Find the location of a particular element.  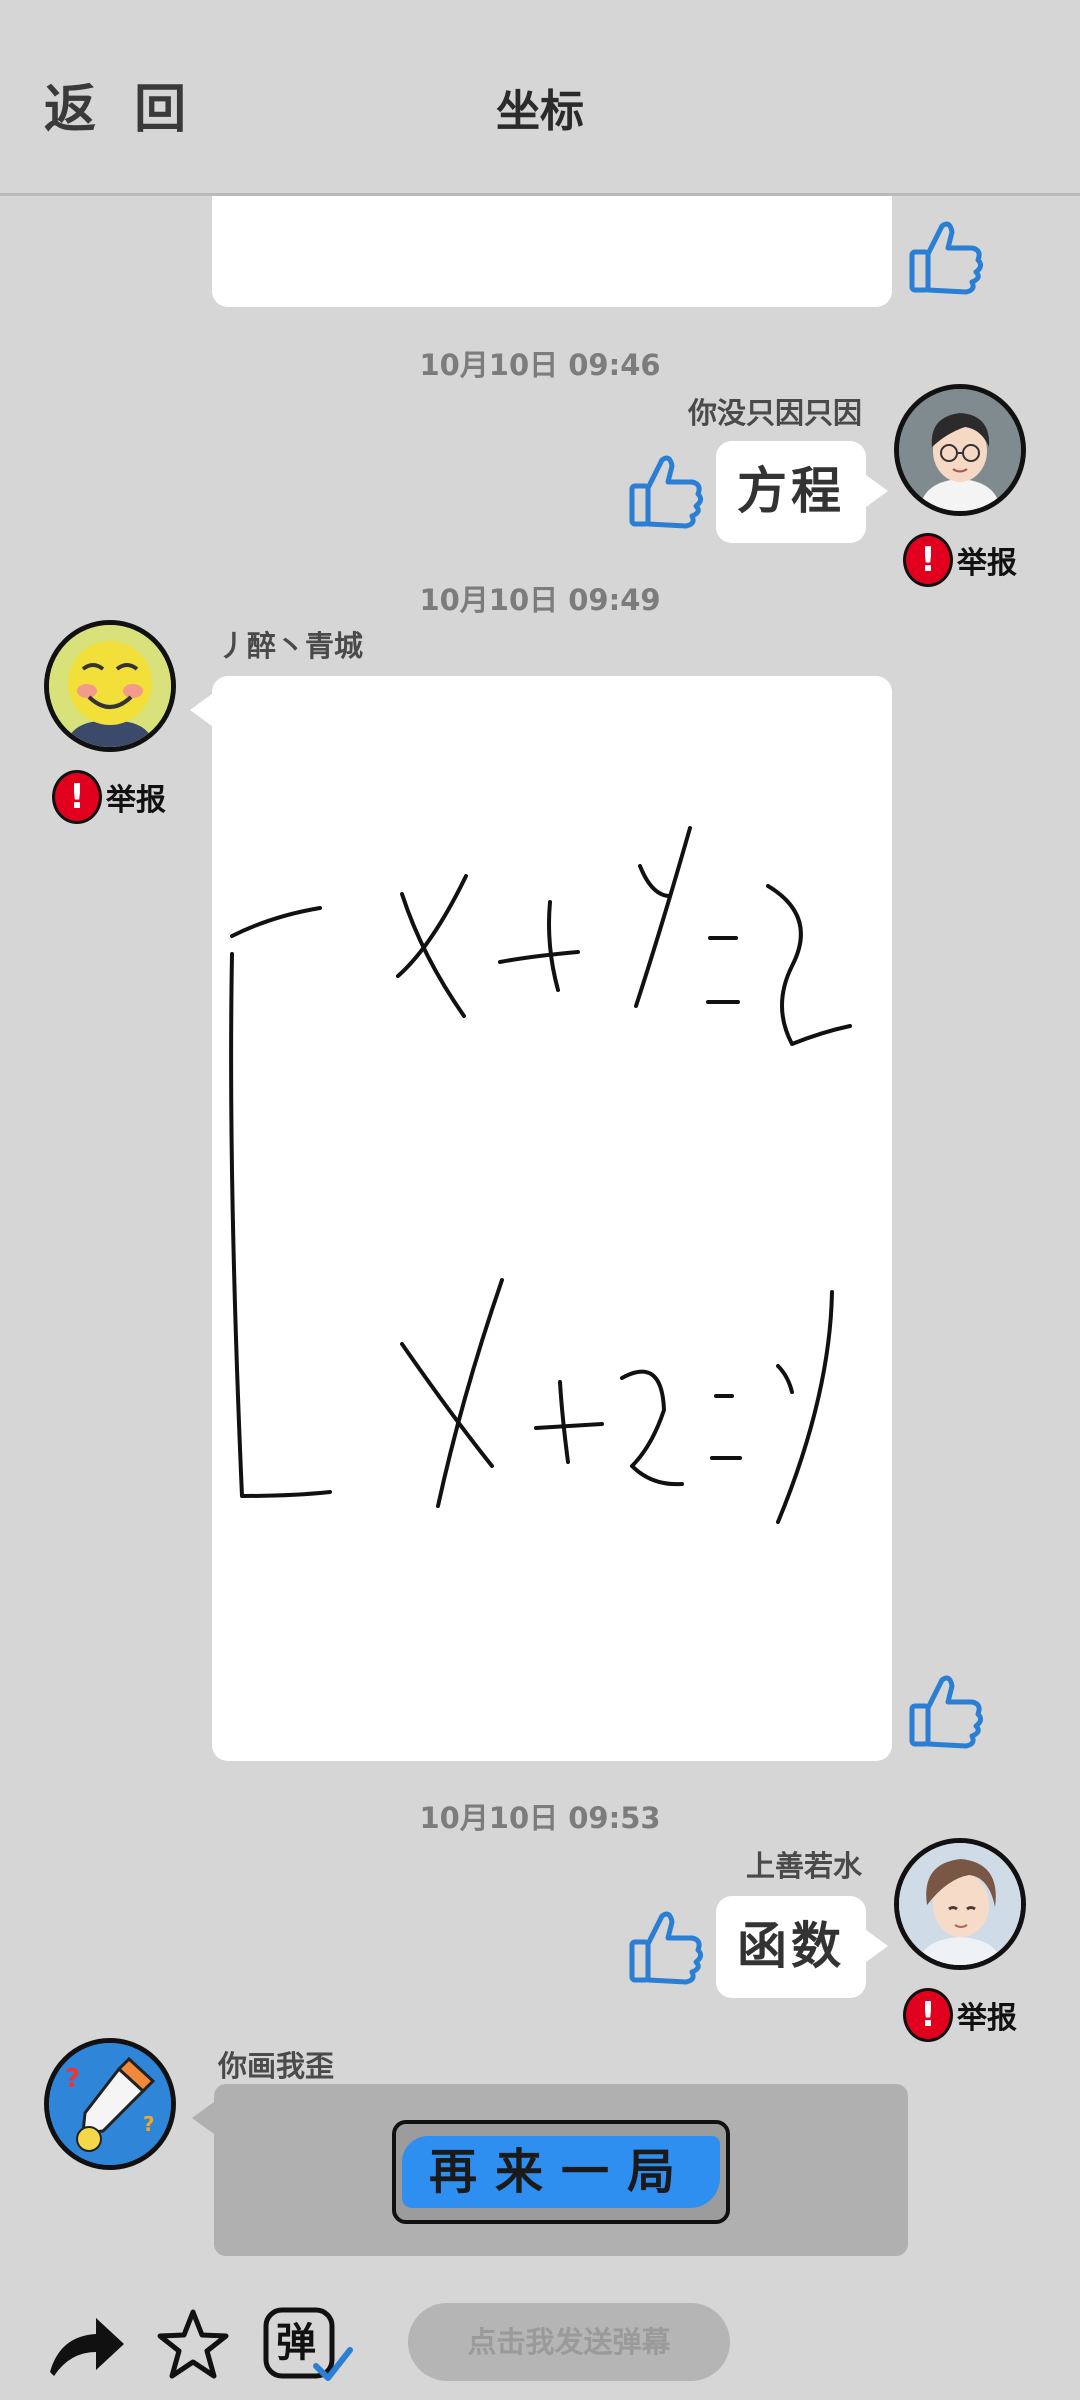

text-bubble: 方程 is located at coordinates (802, 492).